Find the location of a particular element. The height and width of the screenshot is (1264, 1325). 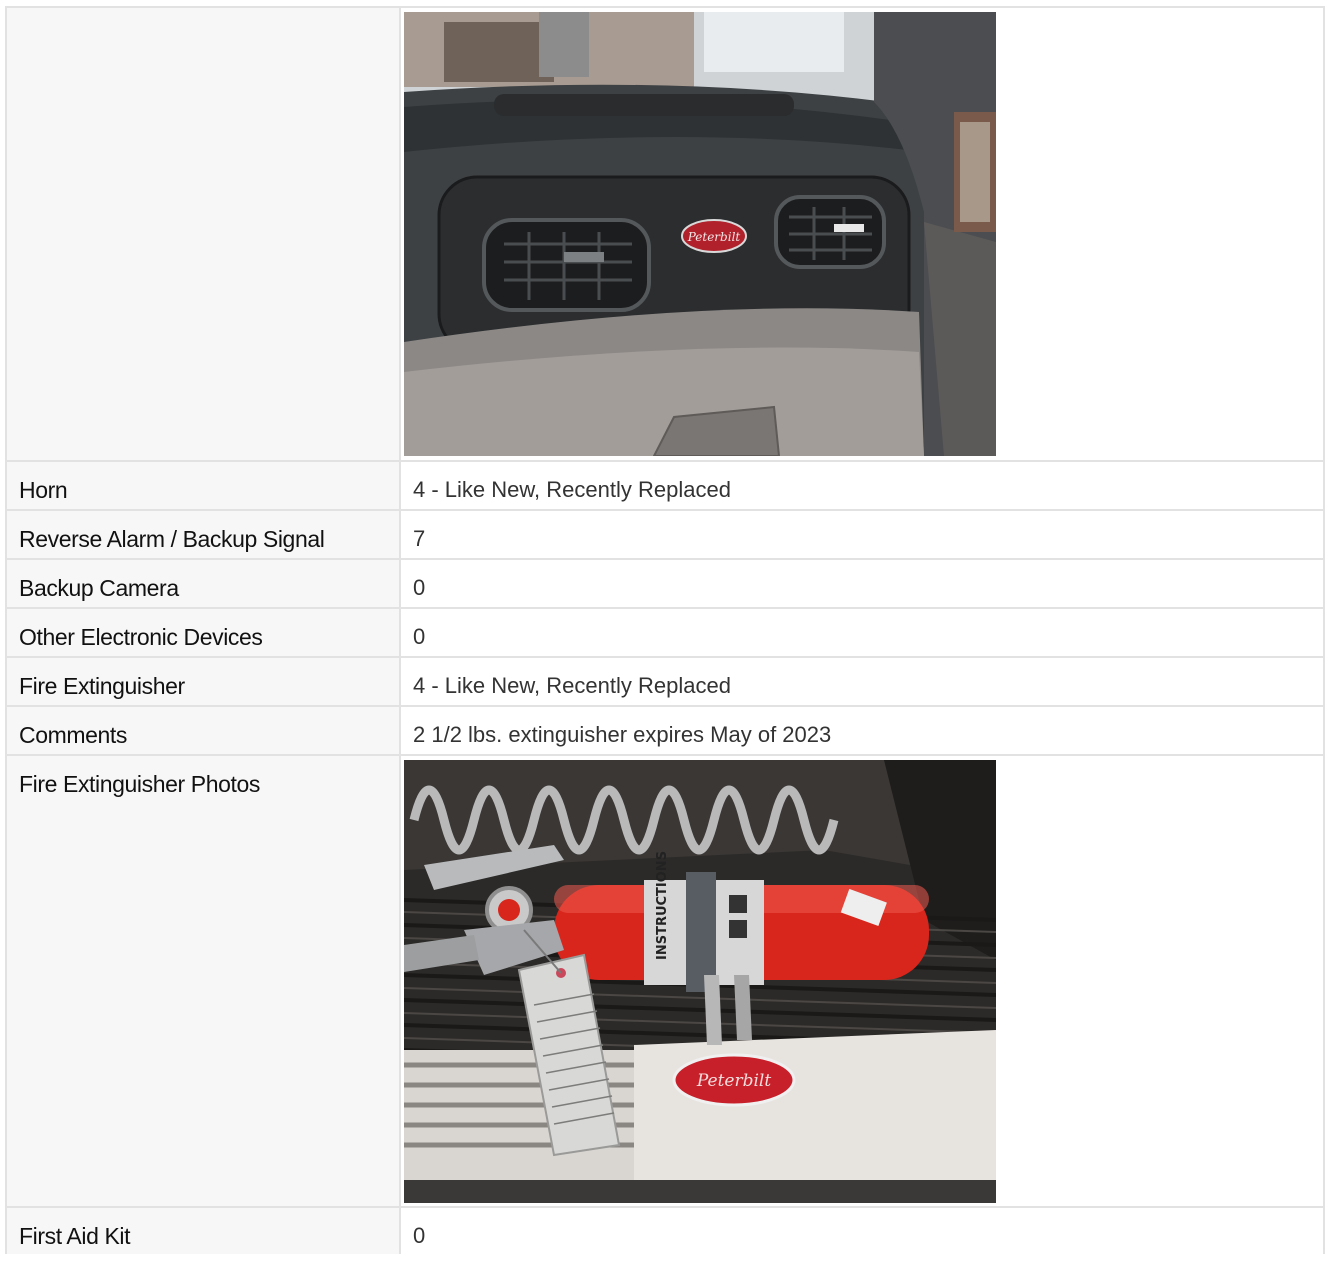

dashboard-badge-text: Peterbilt is located at coordinates (714, 237).